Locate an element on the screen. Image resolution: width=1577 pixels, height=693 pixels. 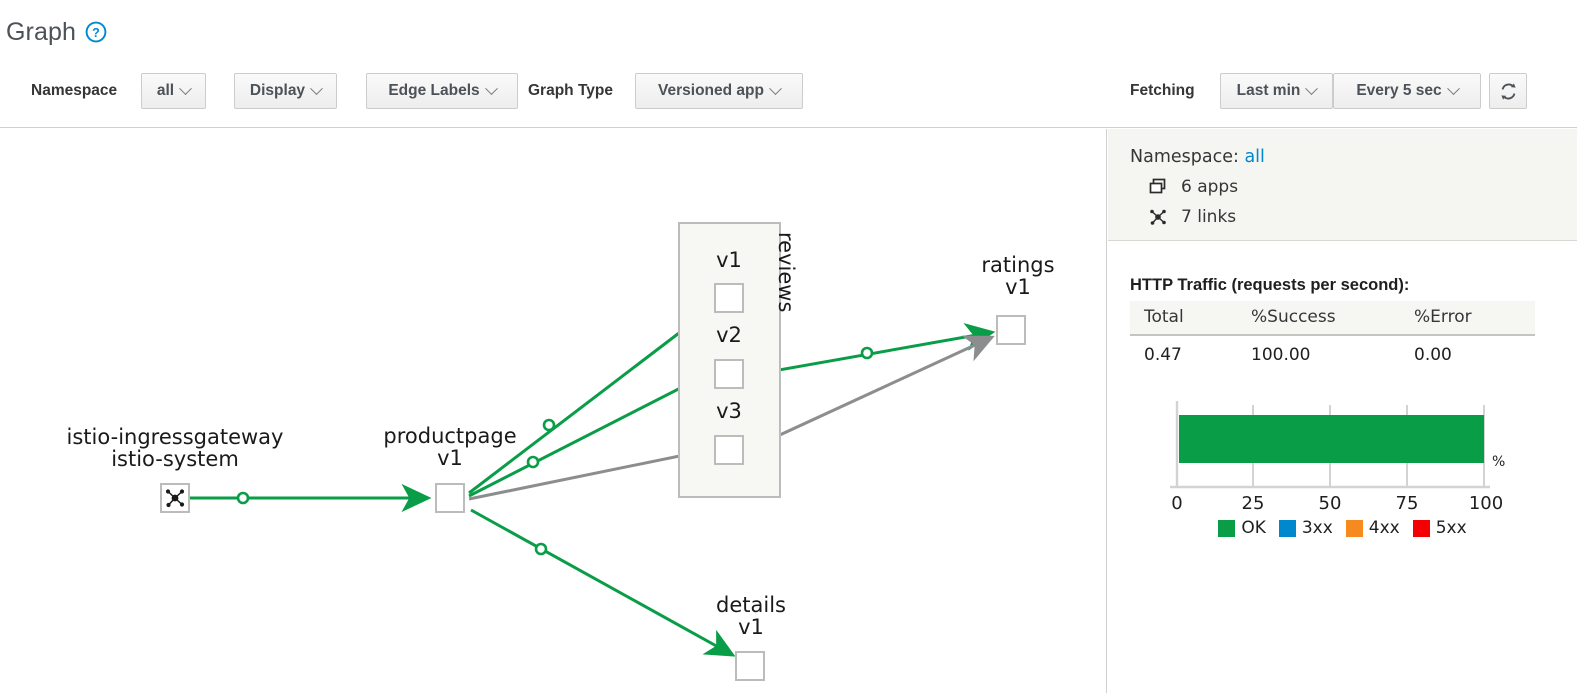
page-header: Graph ? is located at coordinates (788, 31).